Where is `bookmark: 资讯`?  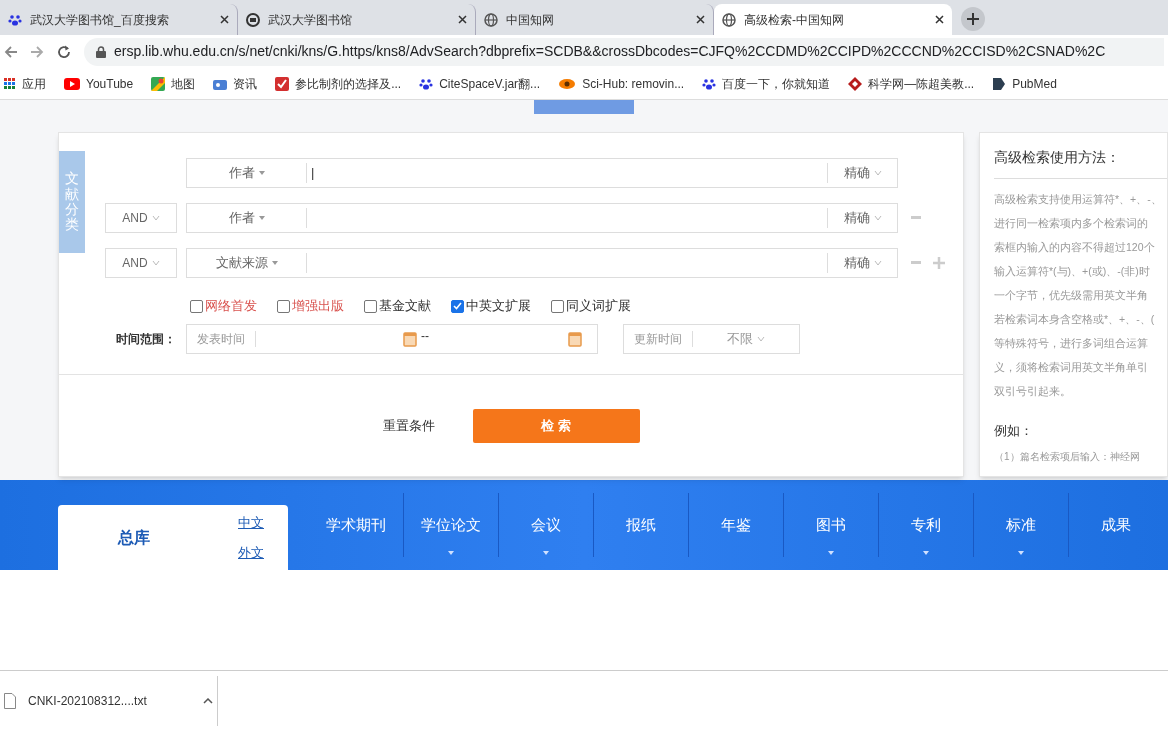 bookmark: 资讯 is located at coordinates (235, 83).